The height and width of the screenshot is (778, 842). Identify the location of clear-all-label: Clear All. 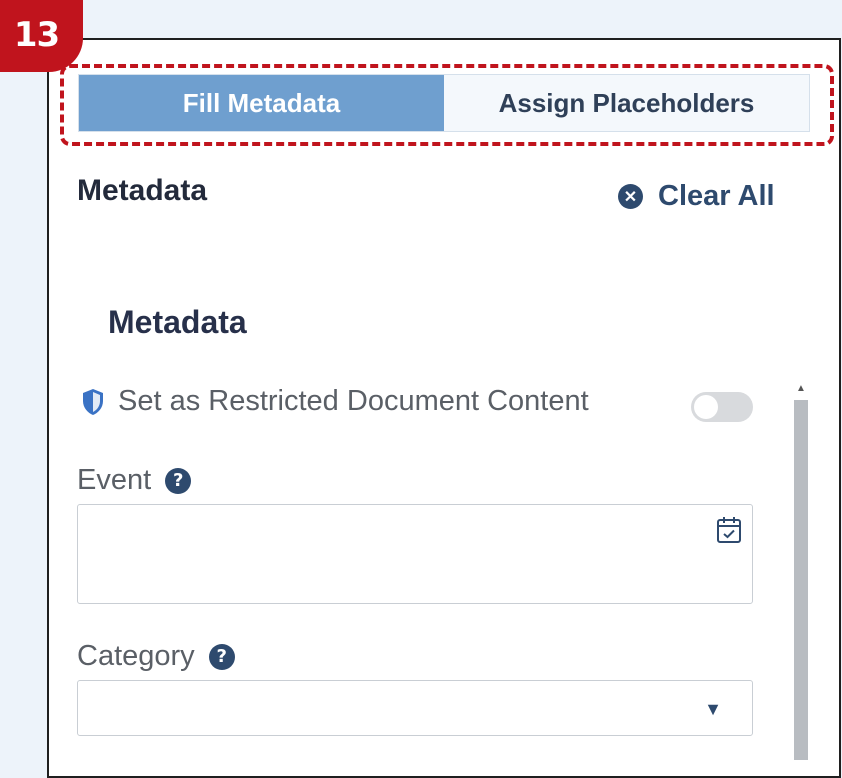
(716, 196).